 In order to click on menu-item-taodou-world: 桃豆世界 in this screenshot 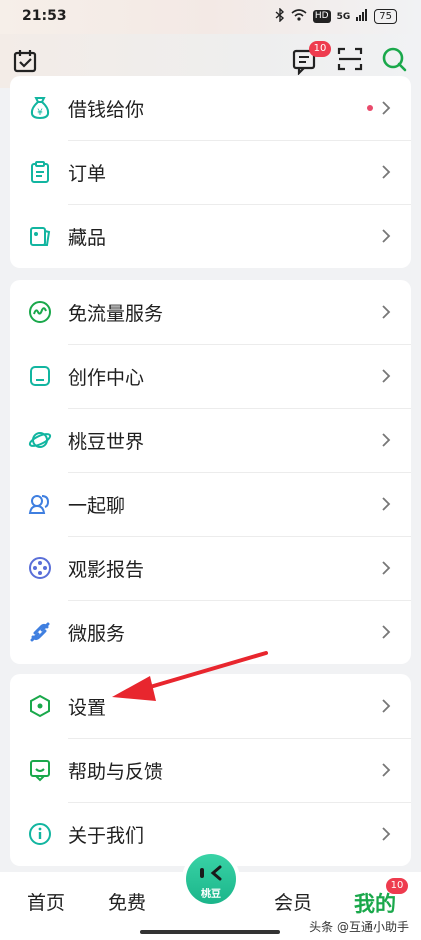, I will do `click(210, 440)`.